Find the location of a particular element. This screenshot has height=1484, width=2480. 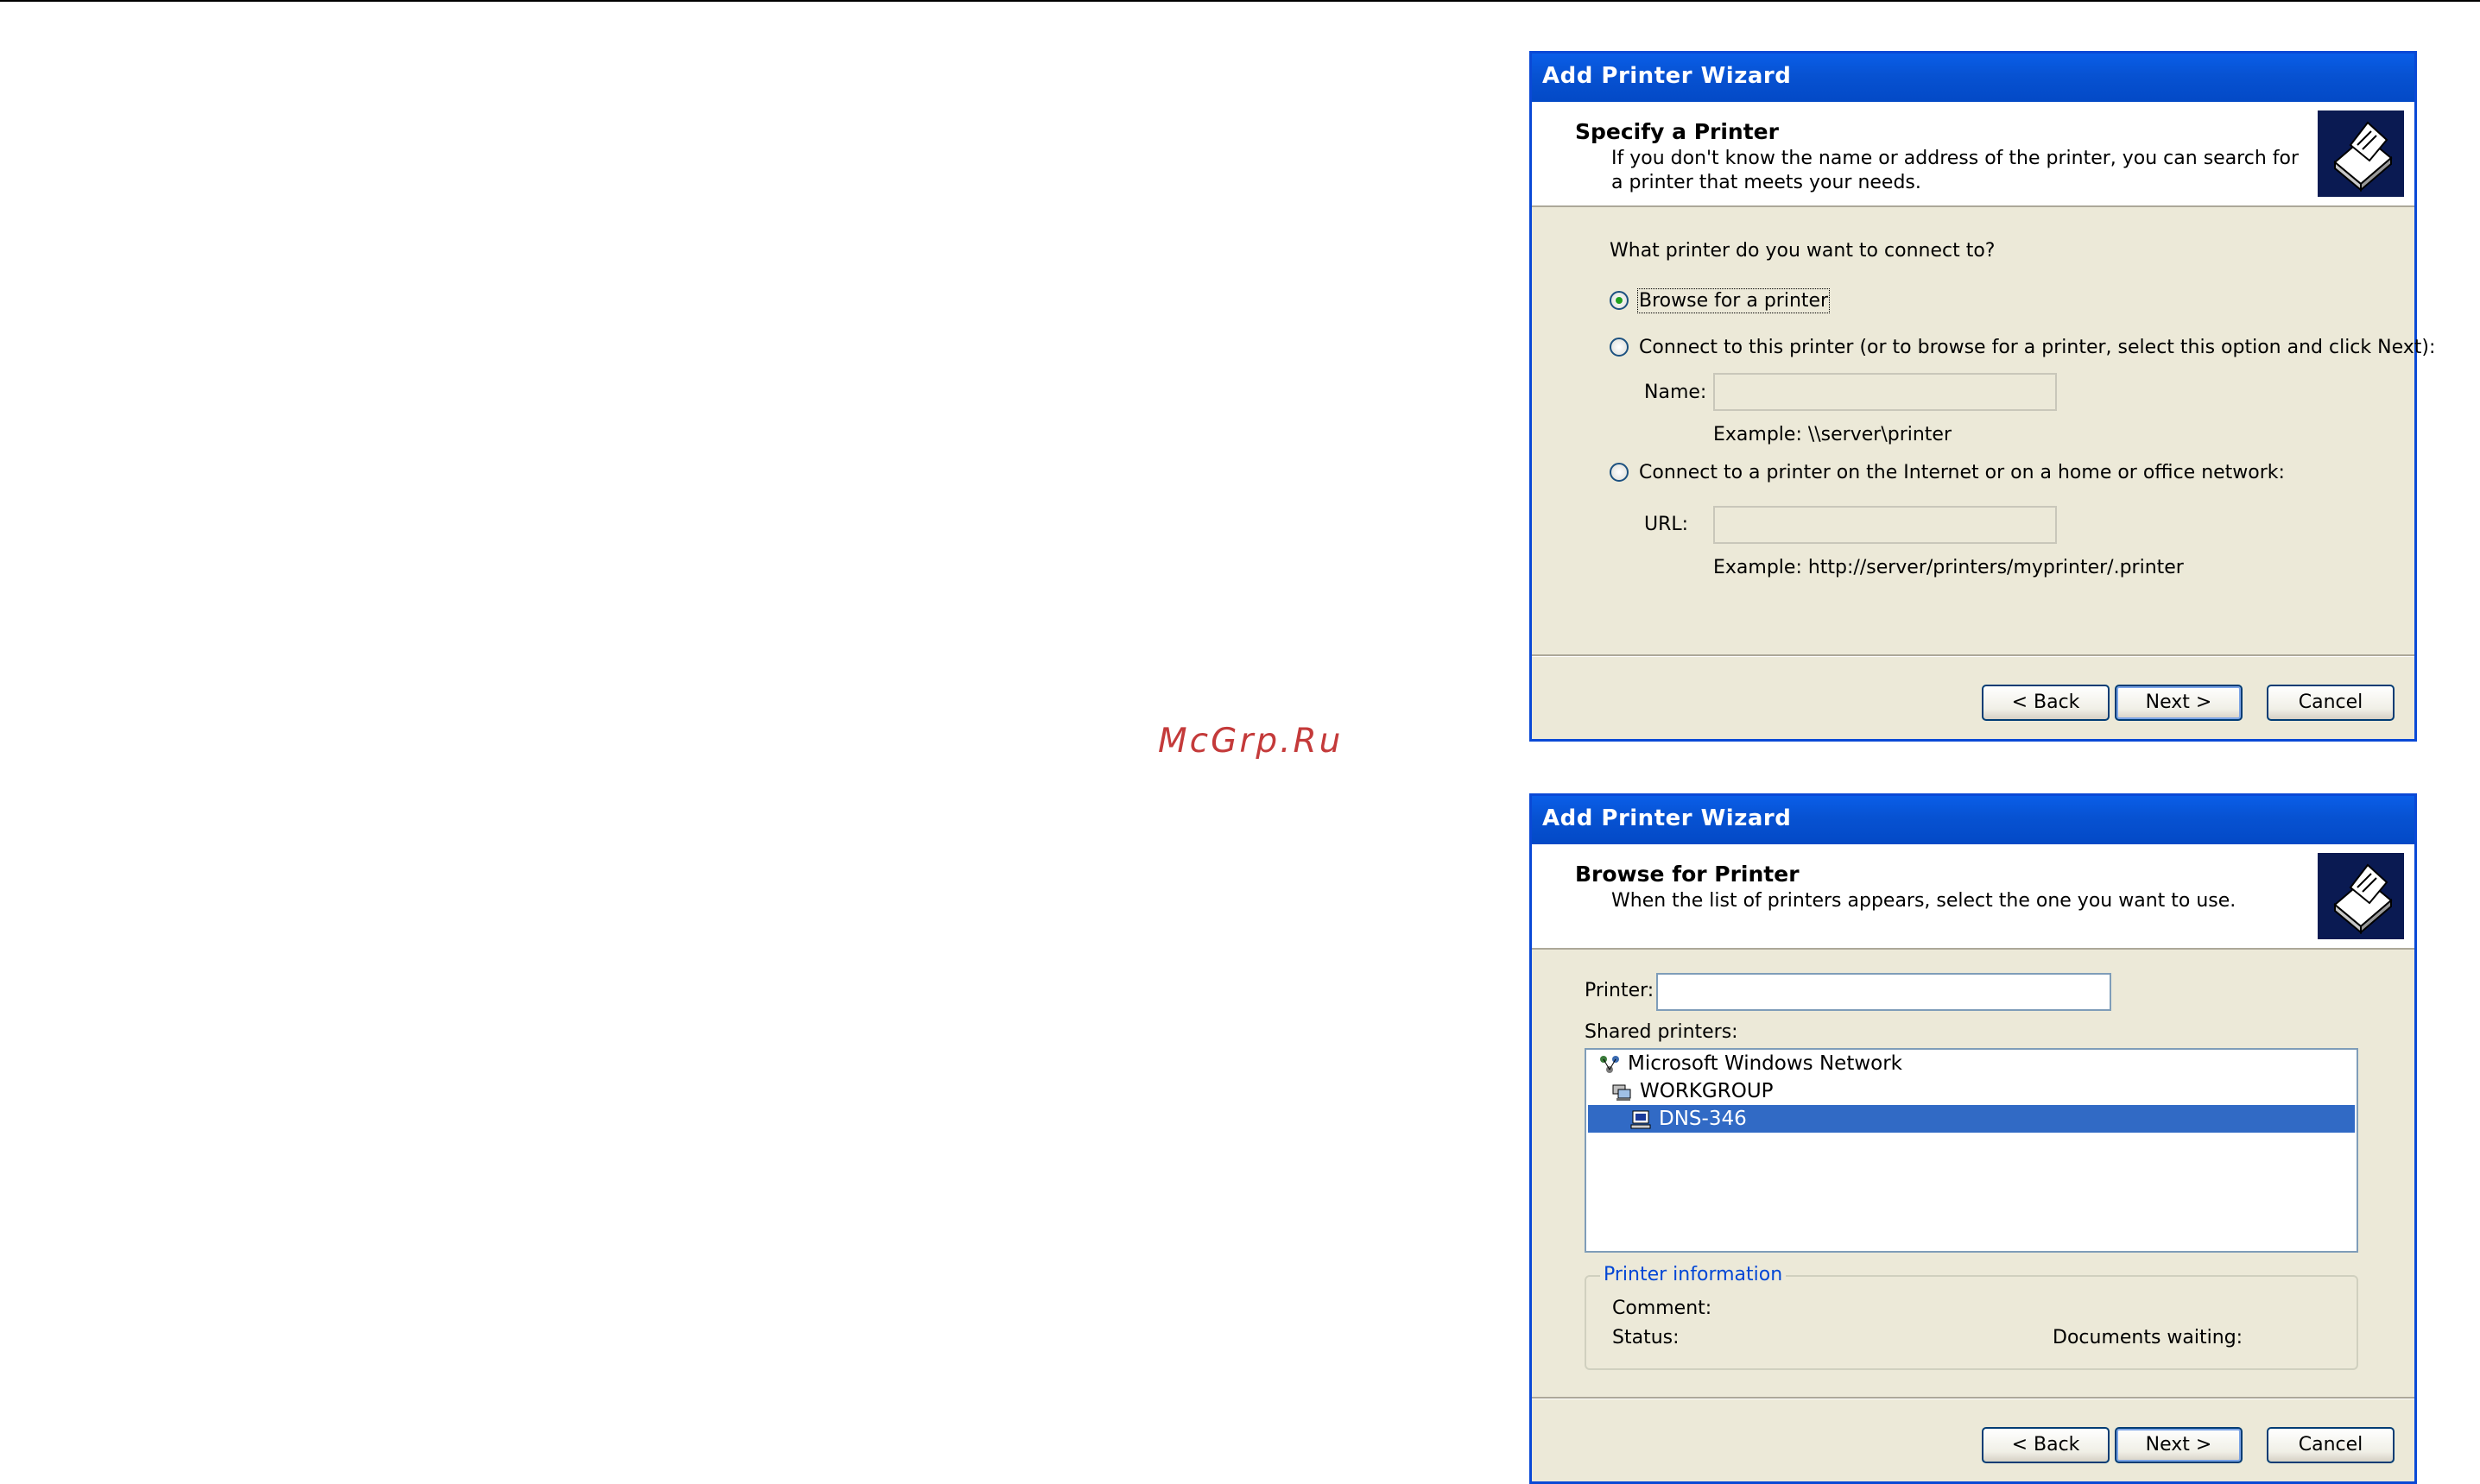

documents-waiting-label: Documents waiting: is located at coordinates (2148, 1337).